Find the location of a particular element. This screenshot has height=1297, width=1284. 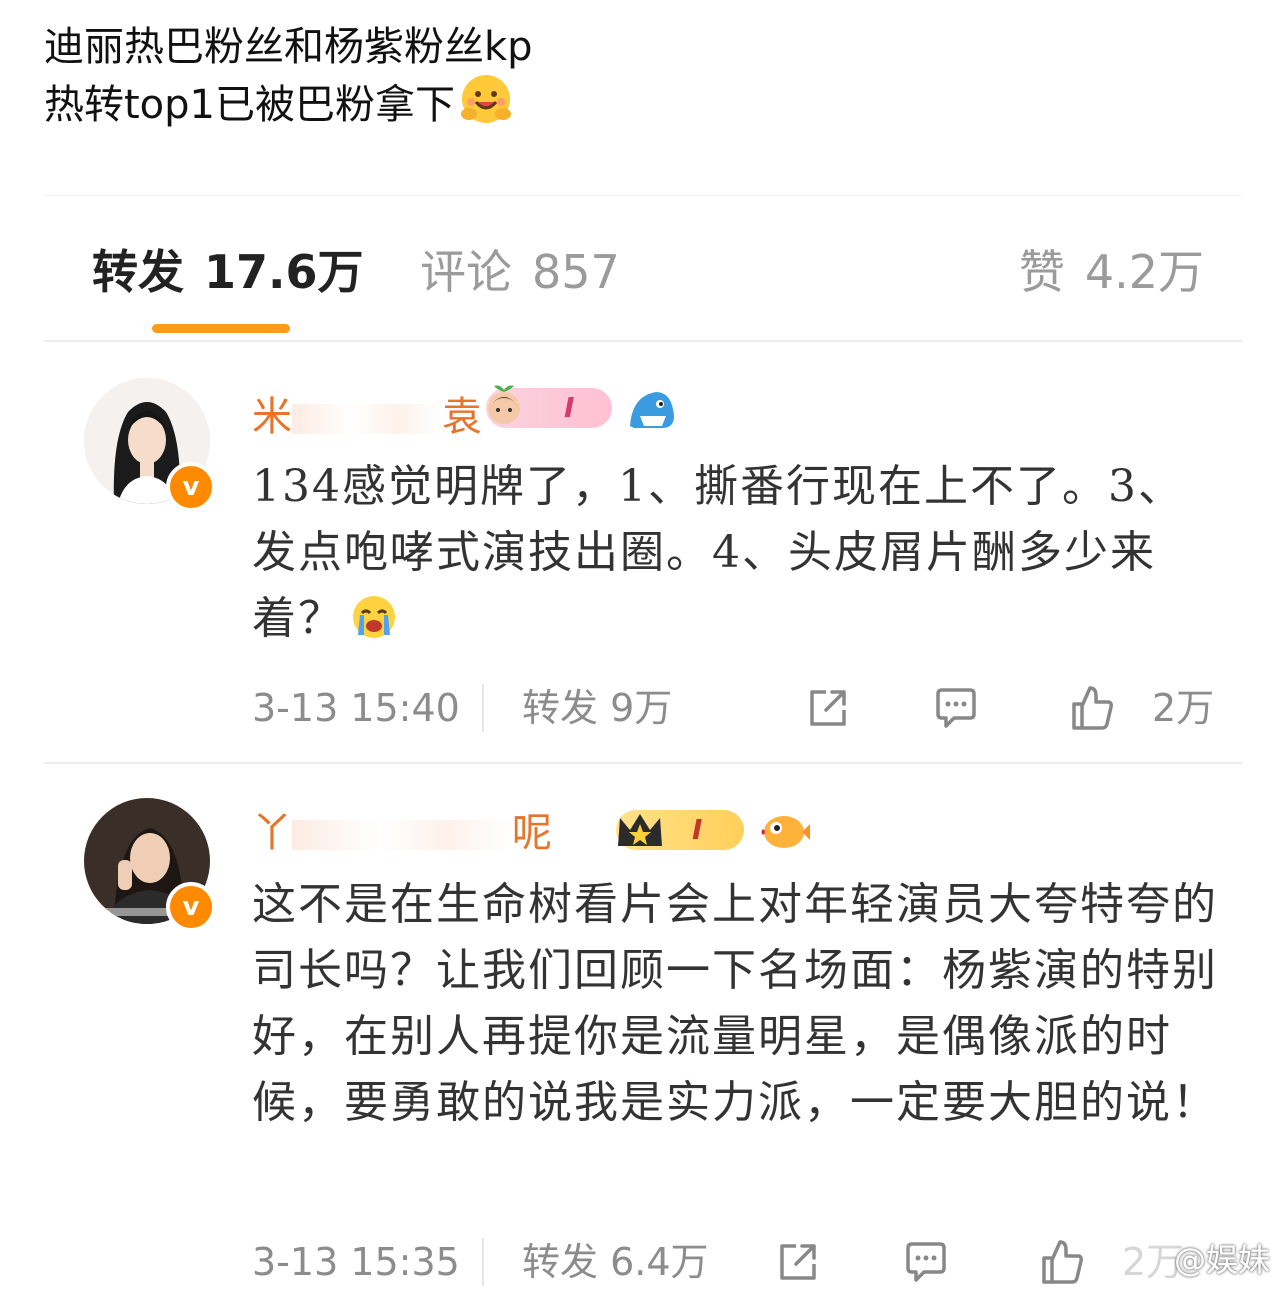

tab-likes: 赞 4.2万 is located at coordinates (1111, 272).